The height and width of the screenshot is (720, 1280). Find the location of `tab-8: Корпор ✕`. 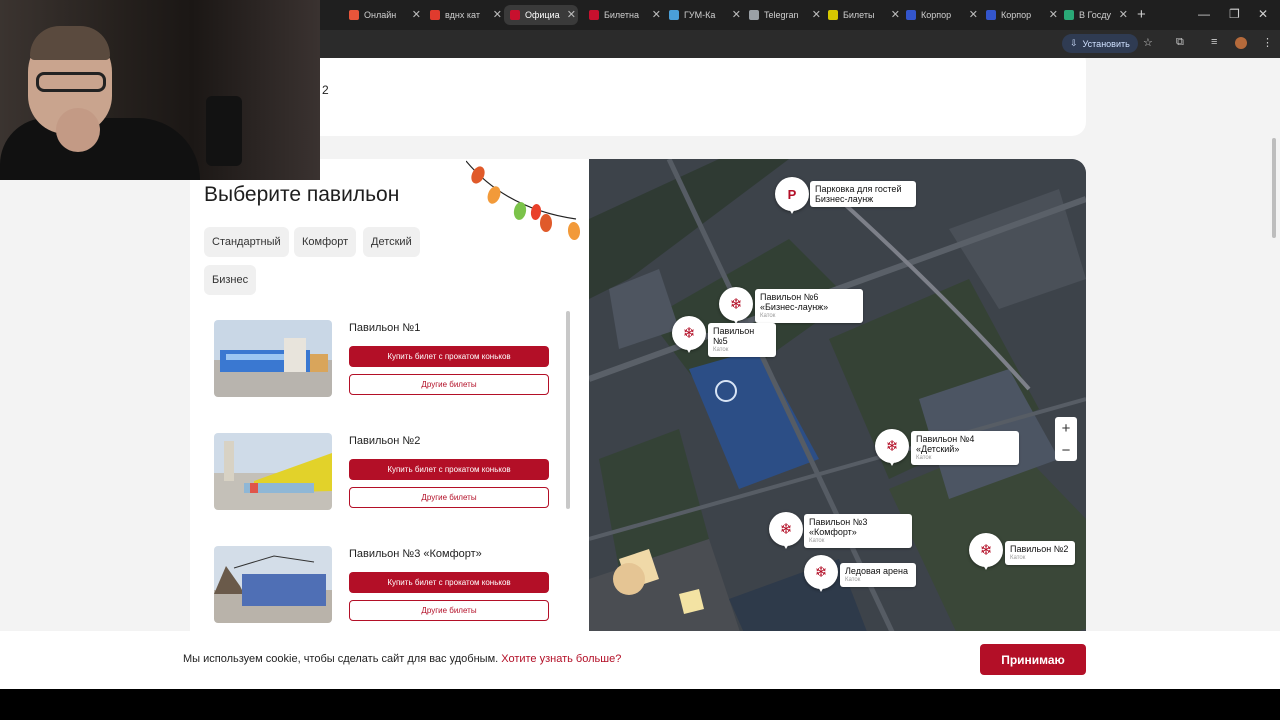

tab-8: Корпор ✕ is located at coordinates (1020, 15).